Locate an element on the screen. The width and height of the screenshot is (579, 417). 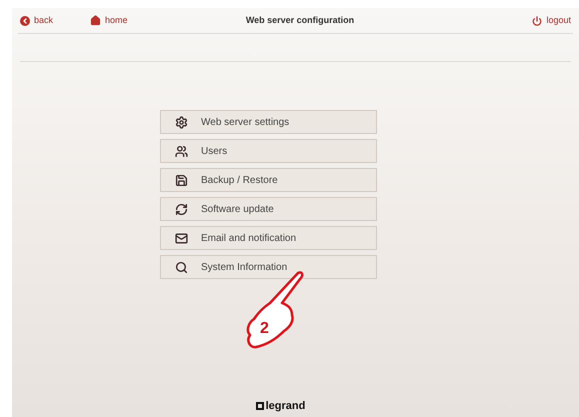
power-icon is located at coordinates (537, 21).